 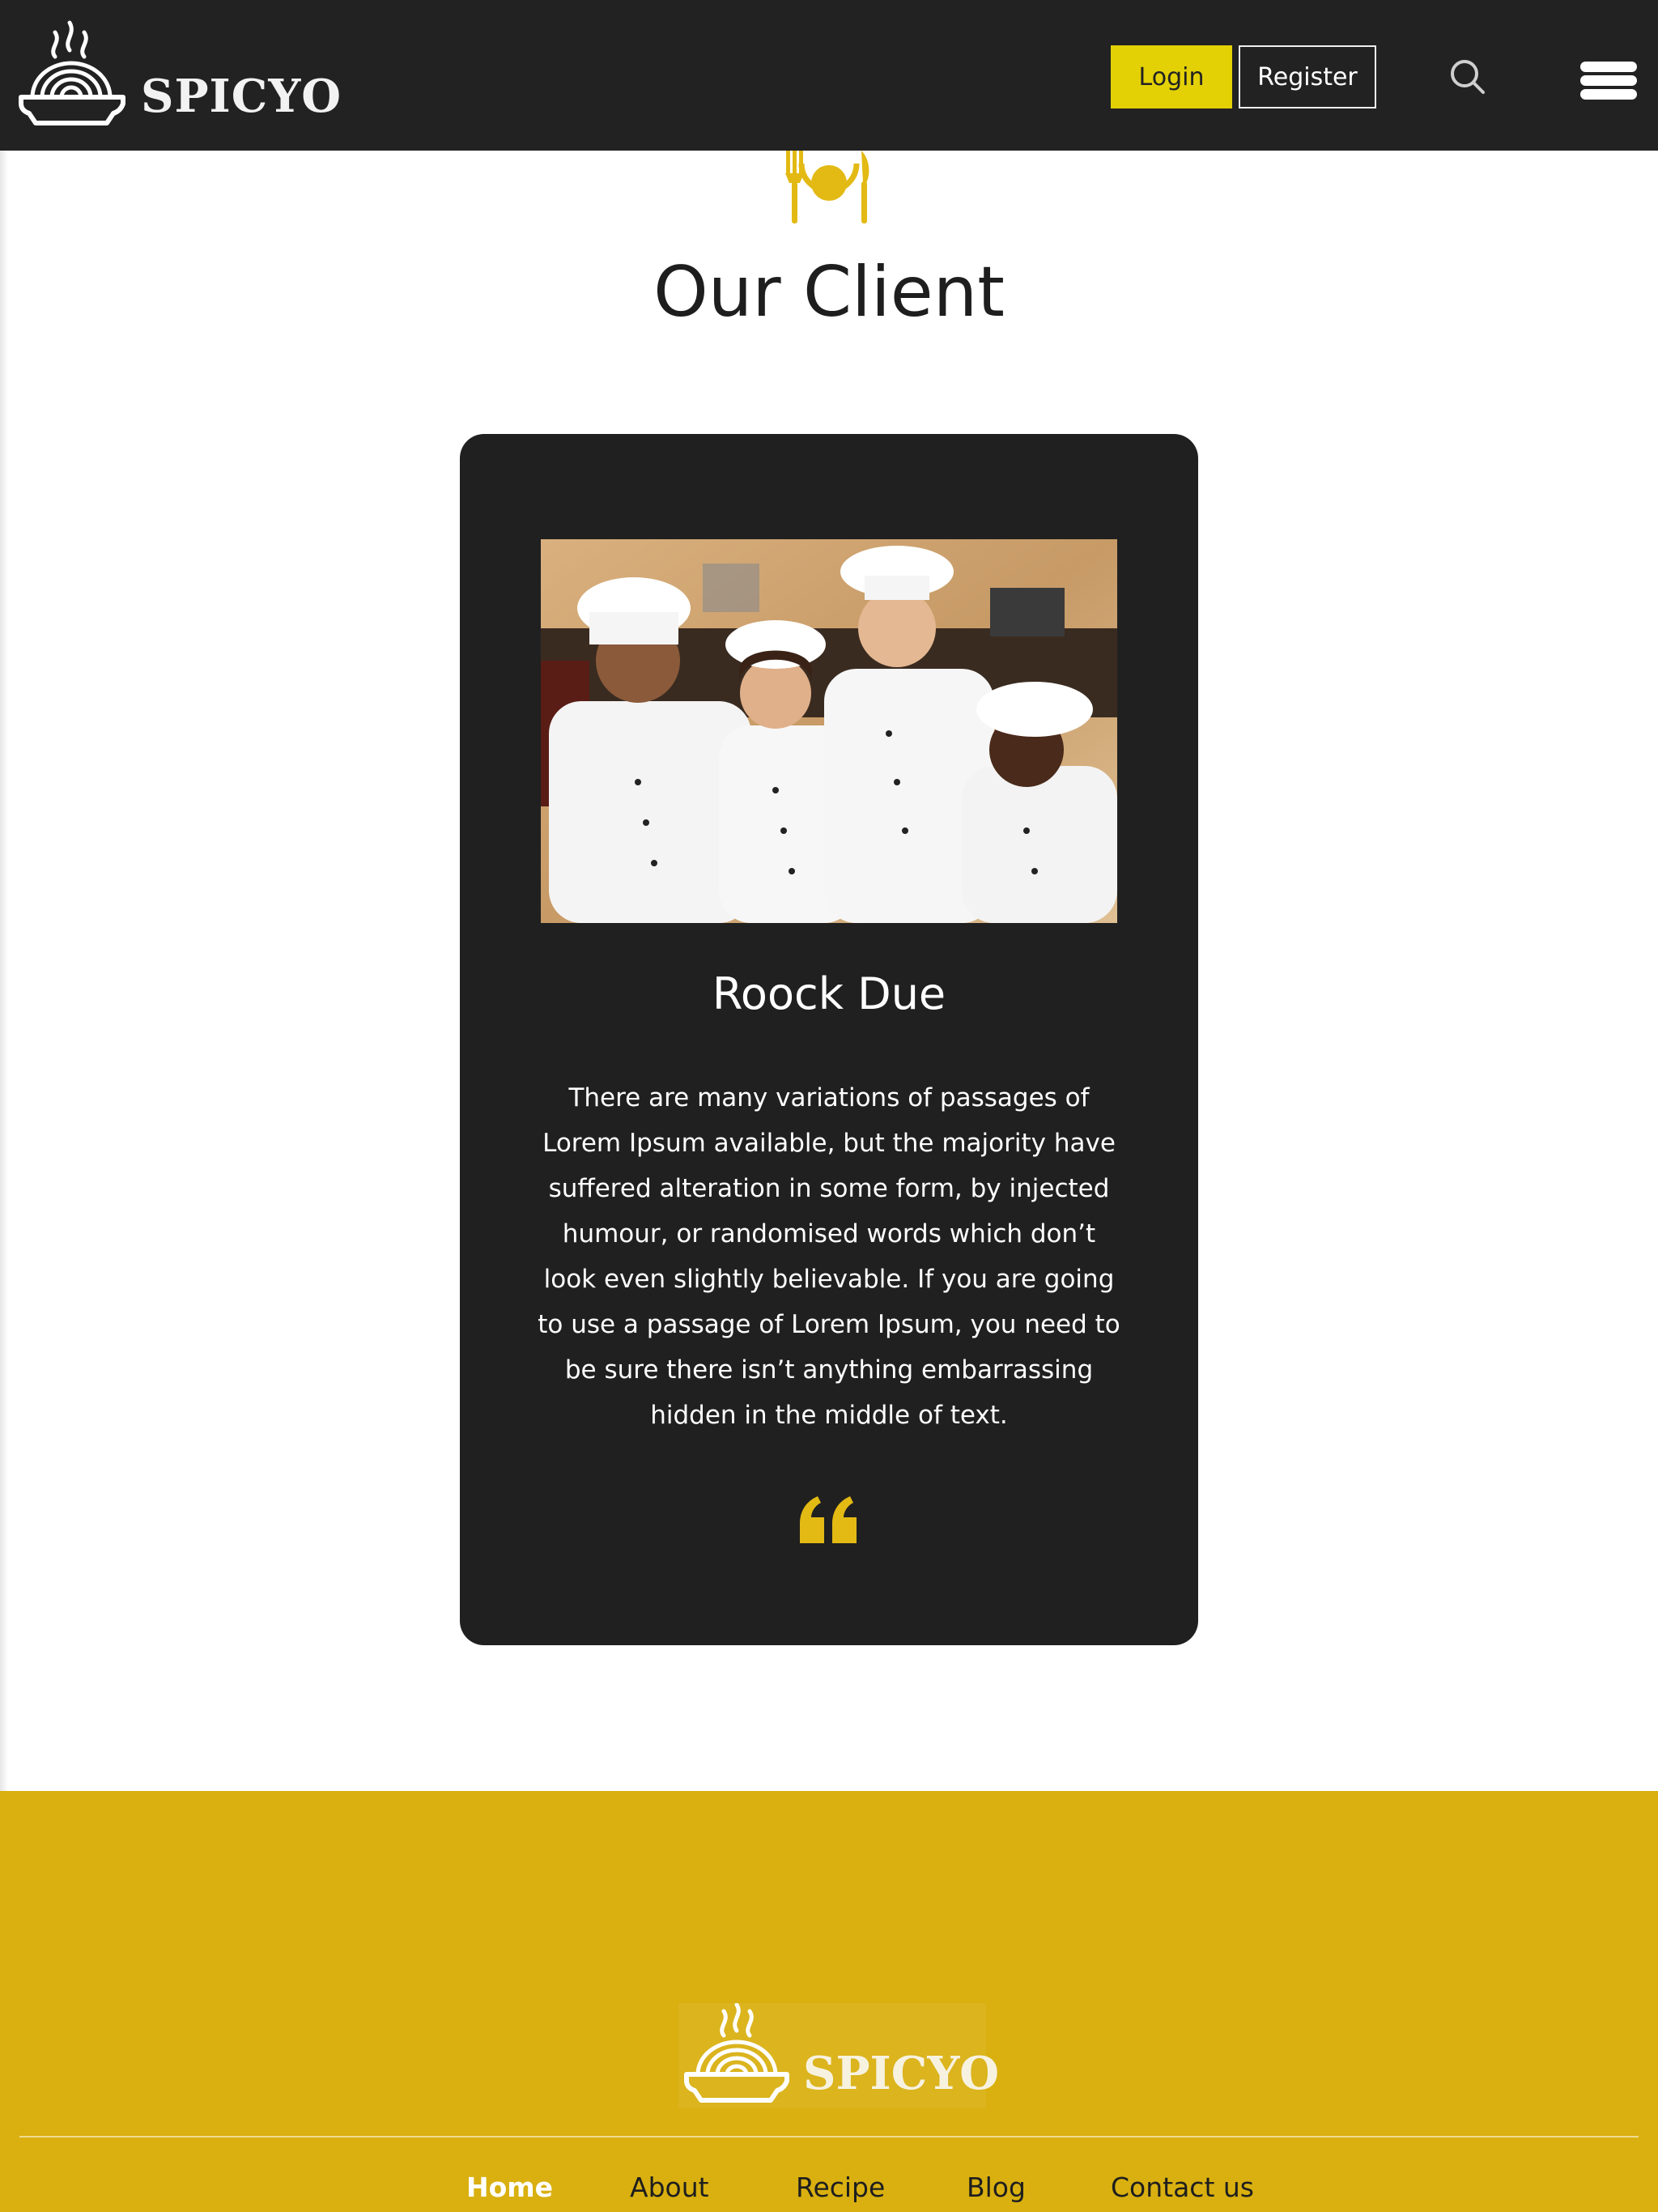 I want to click on client-name: Roock Due, so click(x=829, y=994).